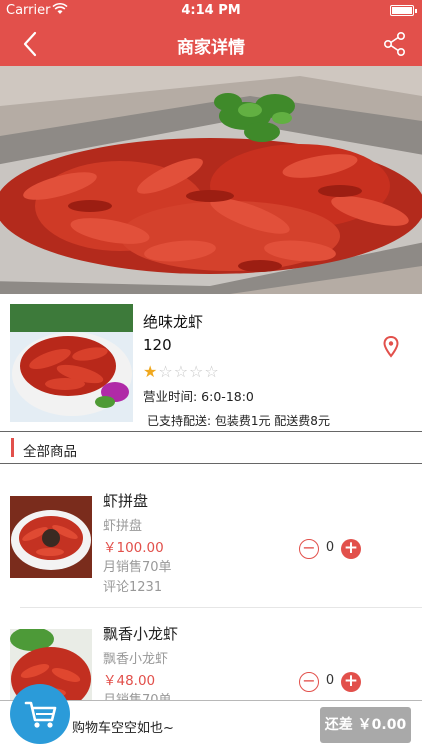 The height and width of the screenshot is (750, 422). Describe the element at coordinates (71, 363) in the screenshot. I see `shop-thumbnail` at that location.